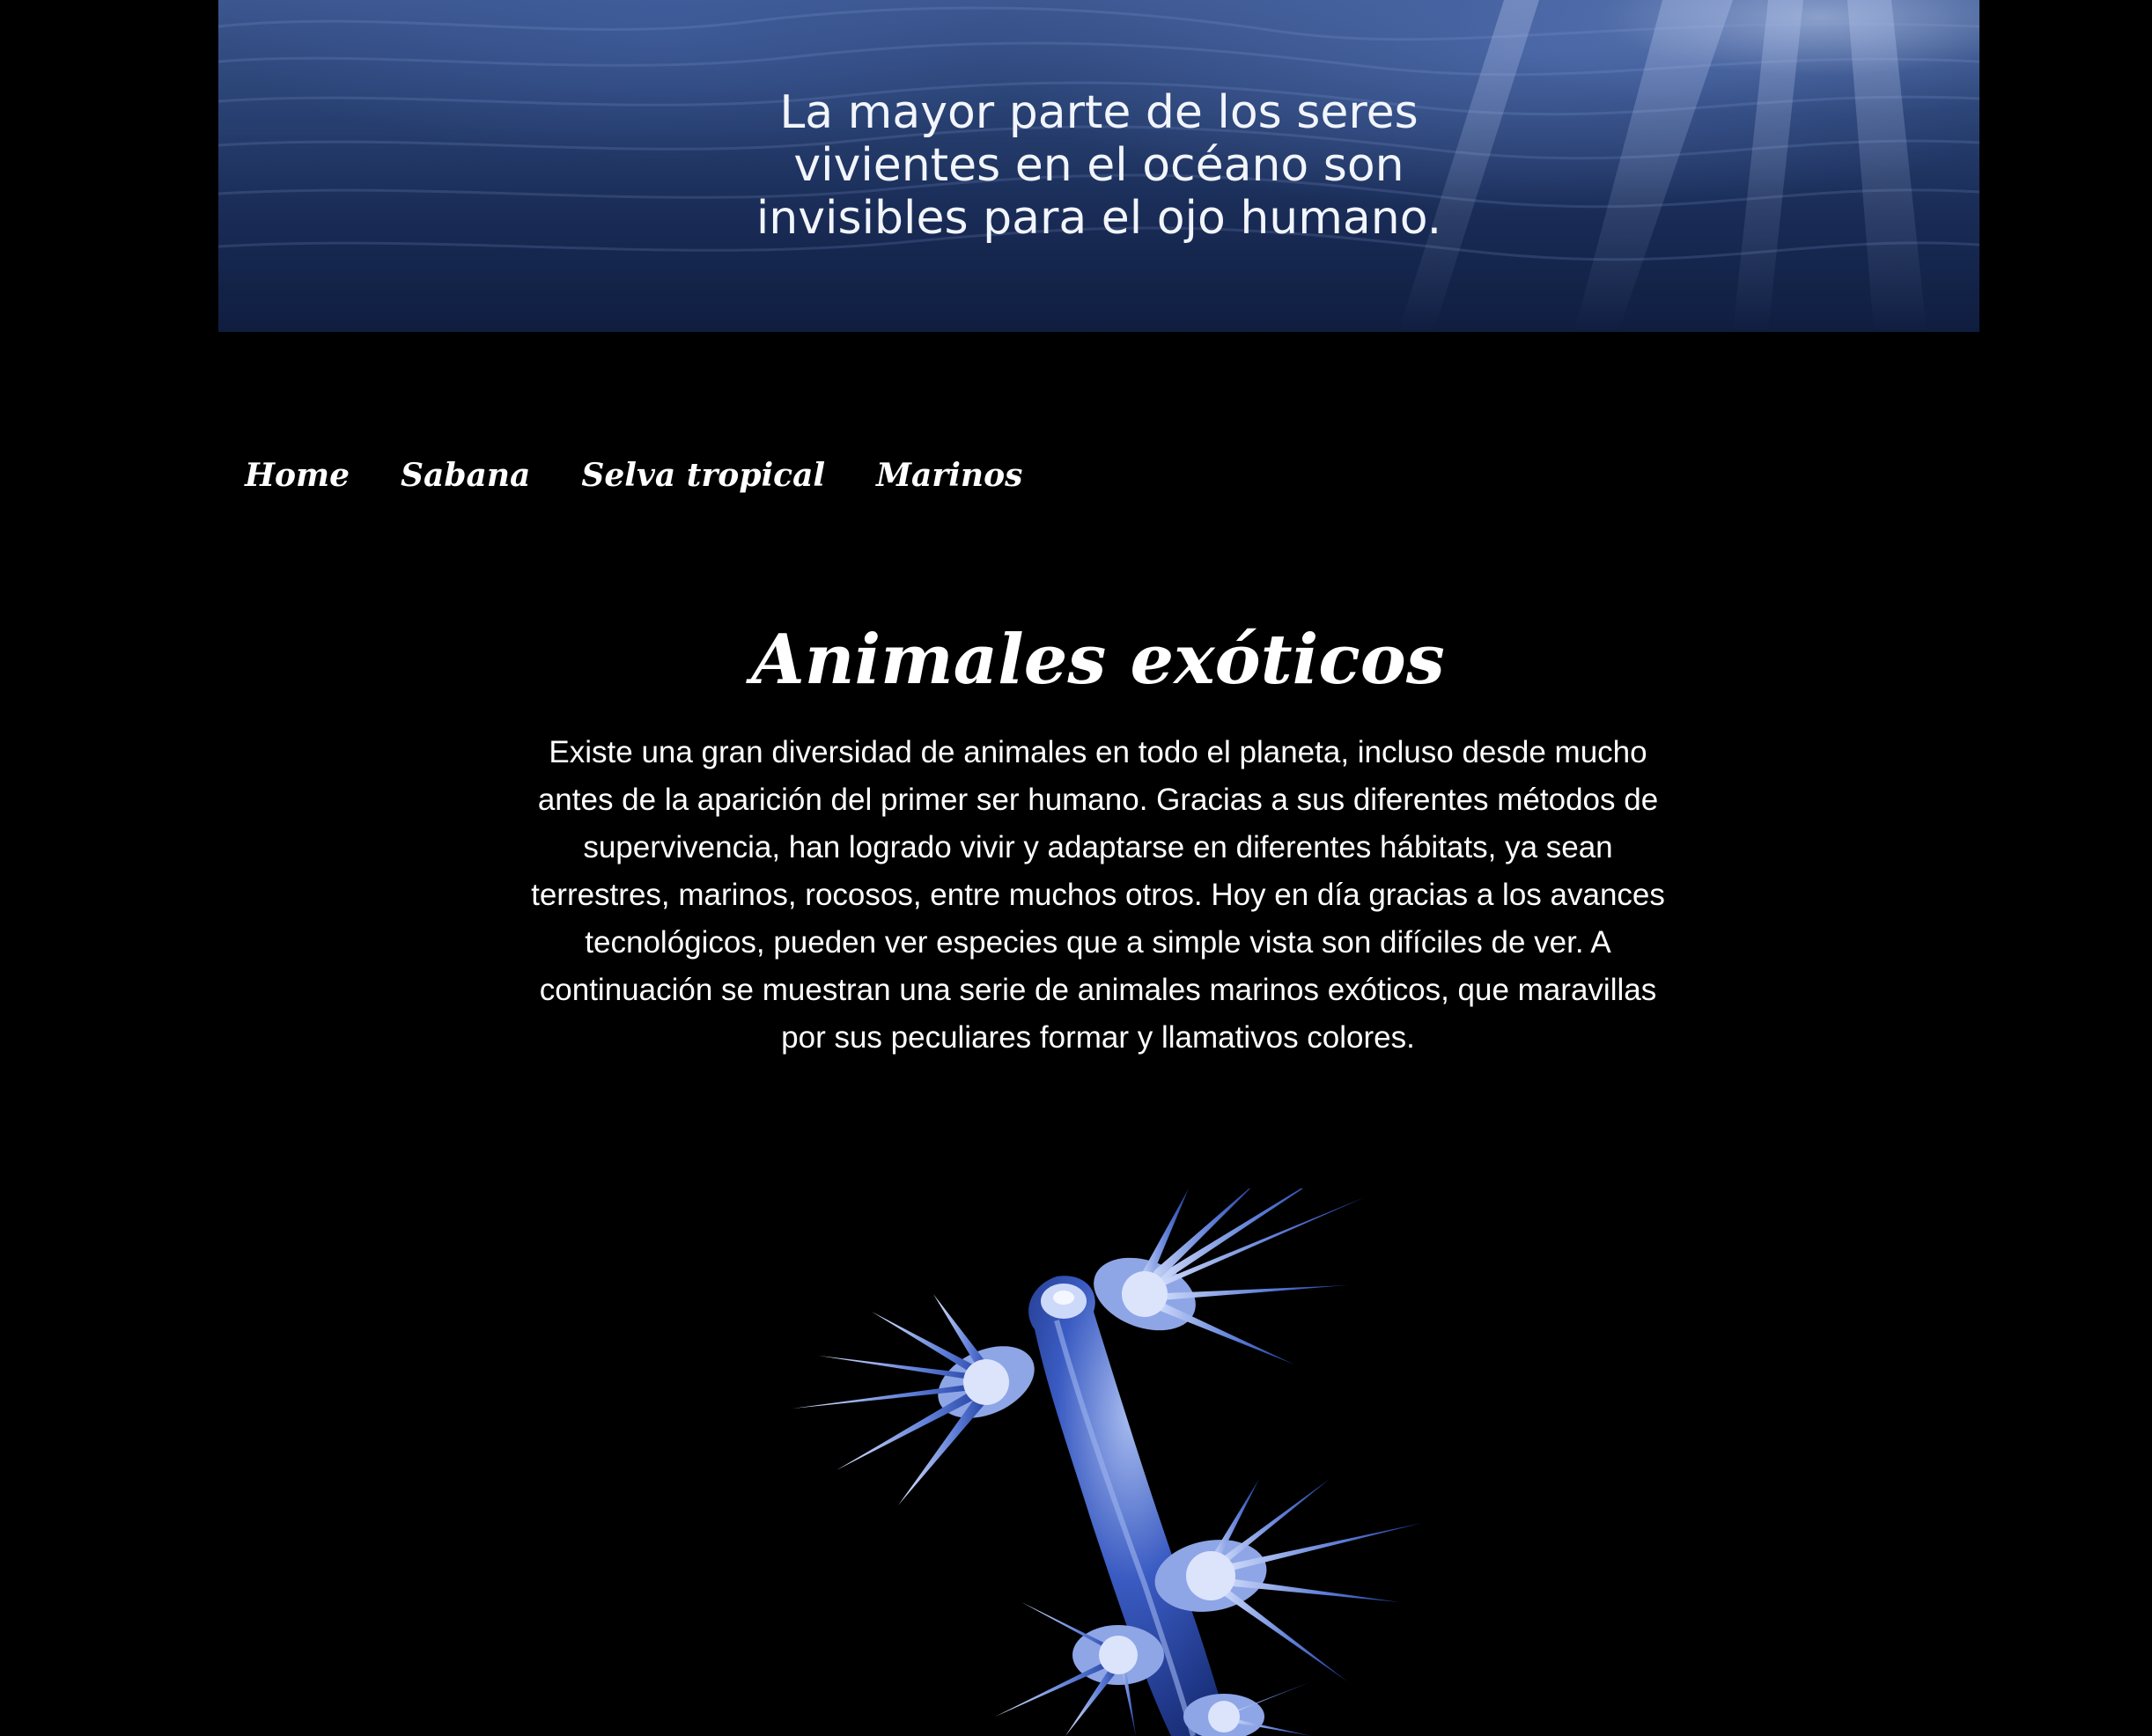  I want to click on nav-link-marinos: Marinos, so click(949, 475).